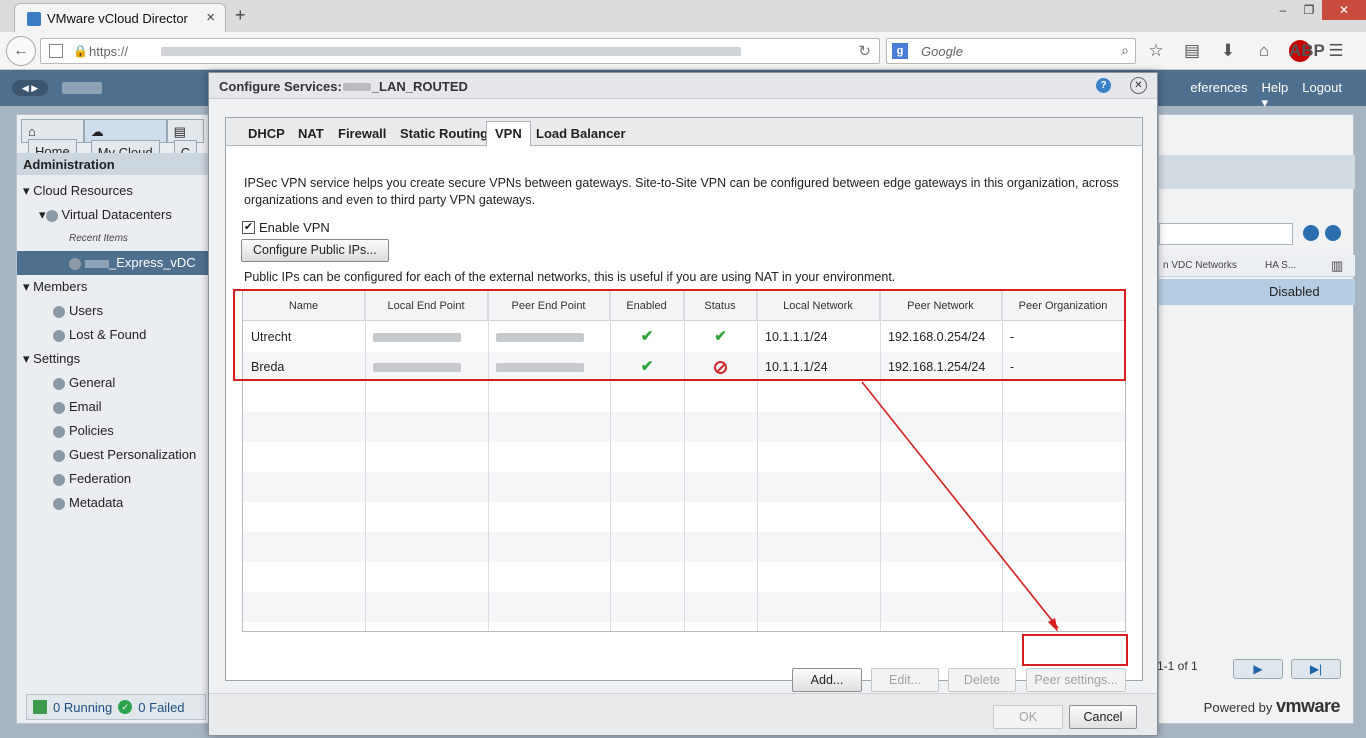 The height and width of the screenshot is (738, 1366). Describe the element at coordinates (240, 15) in the screenshot. I see `new-tab-icon: +` at that location.